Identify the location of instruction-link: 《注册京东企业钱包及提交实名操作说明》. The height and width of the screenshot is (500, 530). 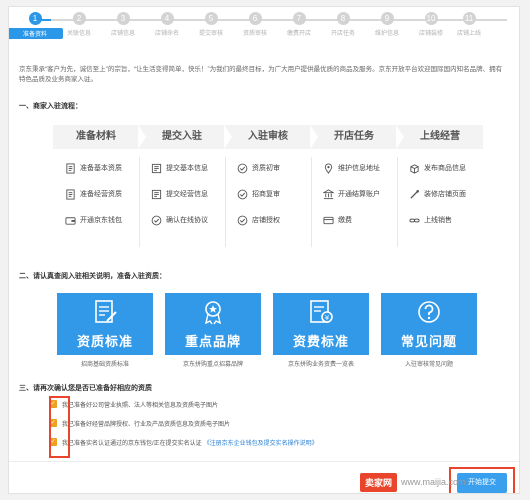
(261, 442).